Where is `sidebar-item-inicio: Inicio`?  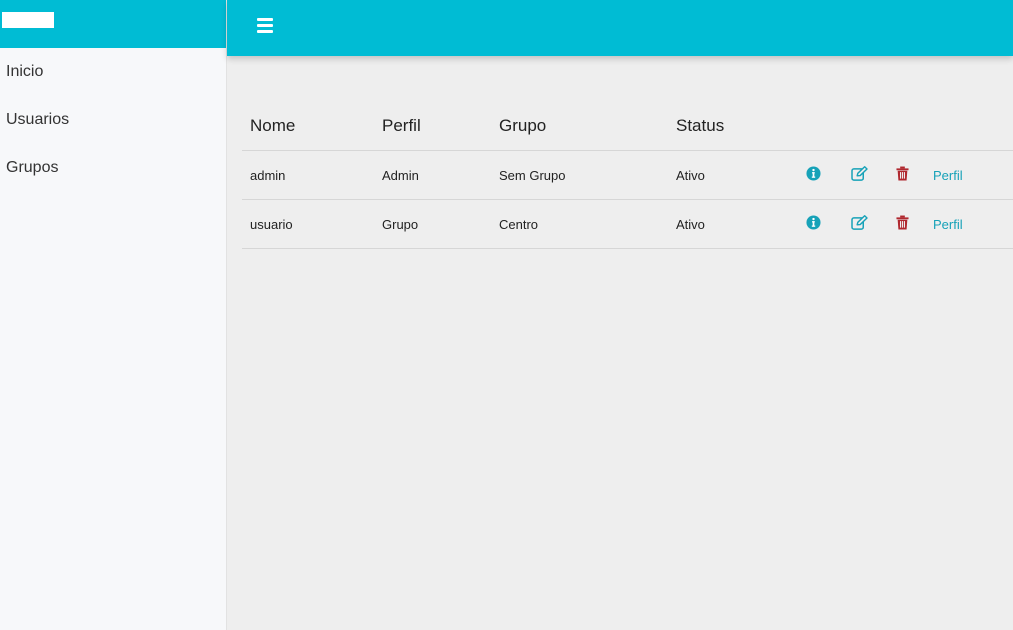
sidebar-item-inicio: Inicio is located at coordinates (113, 72).